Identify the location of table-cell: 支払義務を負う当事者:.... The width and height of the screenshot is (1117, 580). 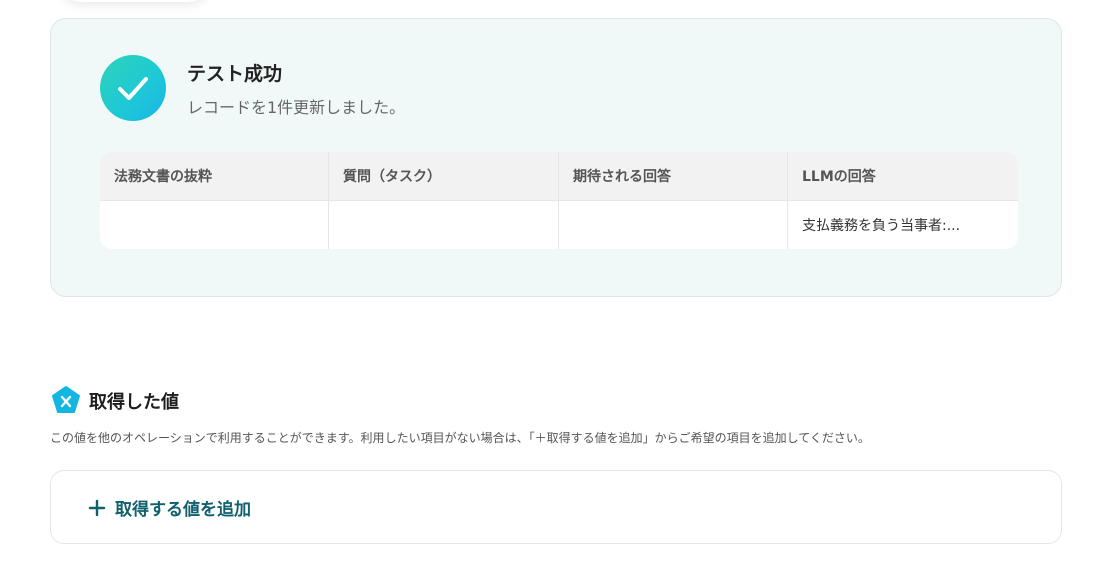
(881, 226).